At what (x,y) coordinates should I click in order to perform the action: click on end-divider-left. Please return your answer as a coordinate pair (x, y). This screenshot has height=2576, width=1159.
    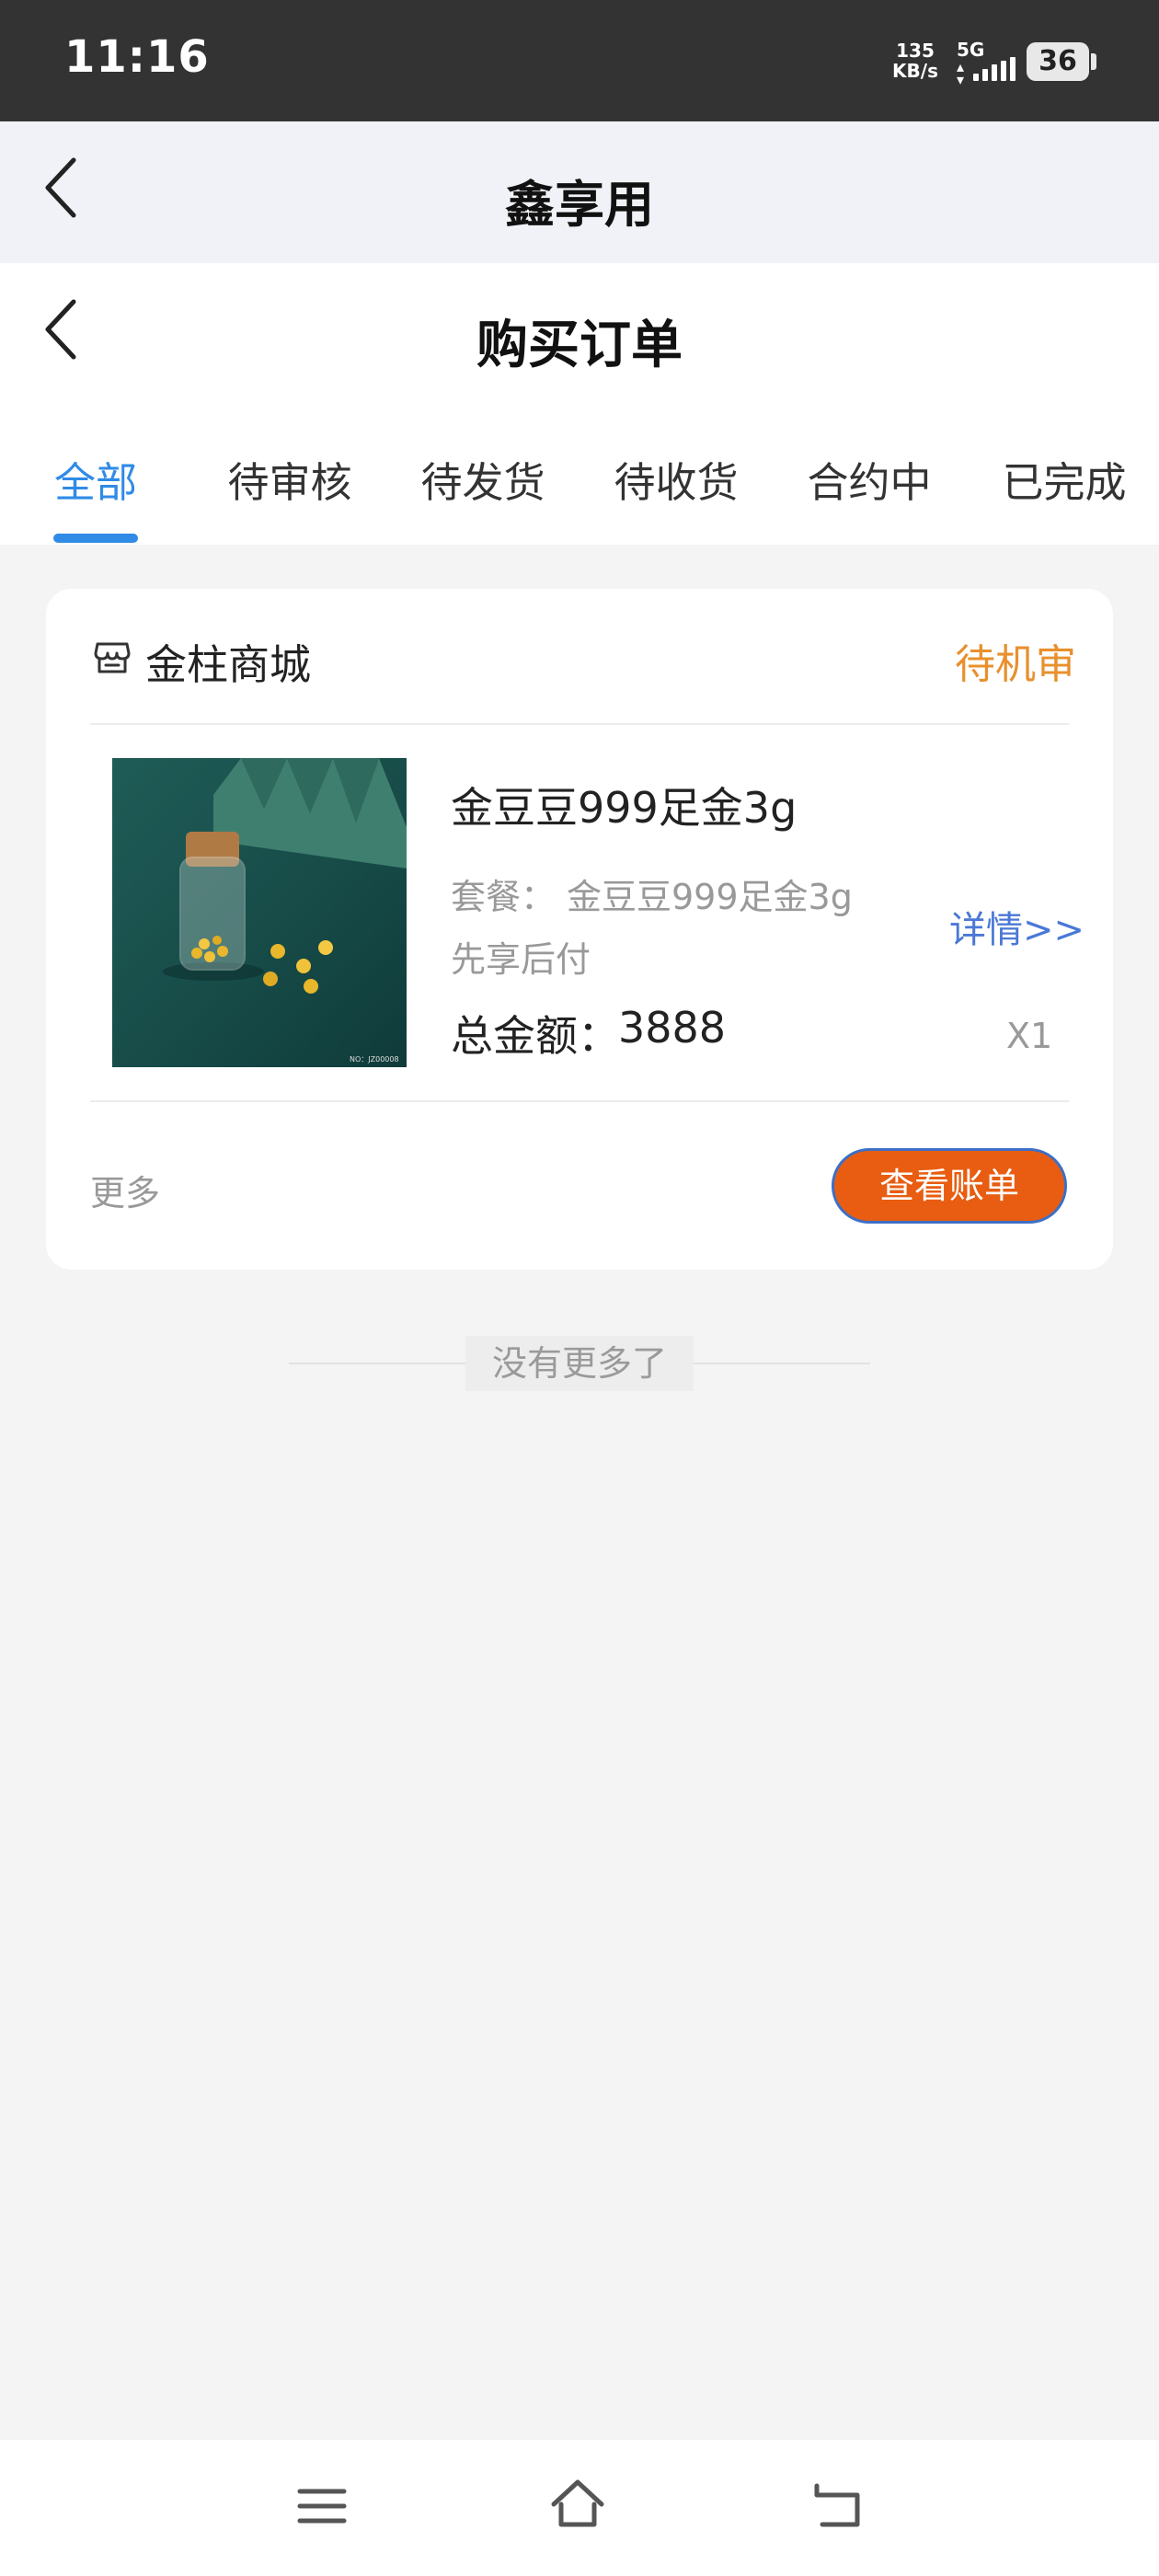
    Looking at the image, I should click on (377, 1363).